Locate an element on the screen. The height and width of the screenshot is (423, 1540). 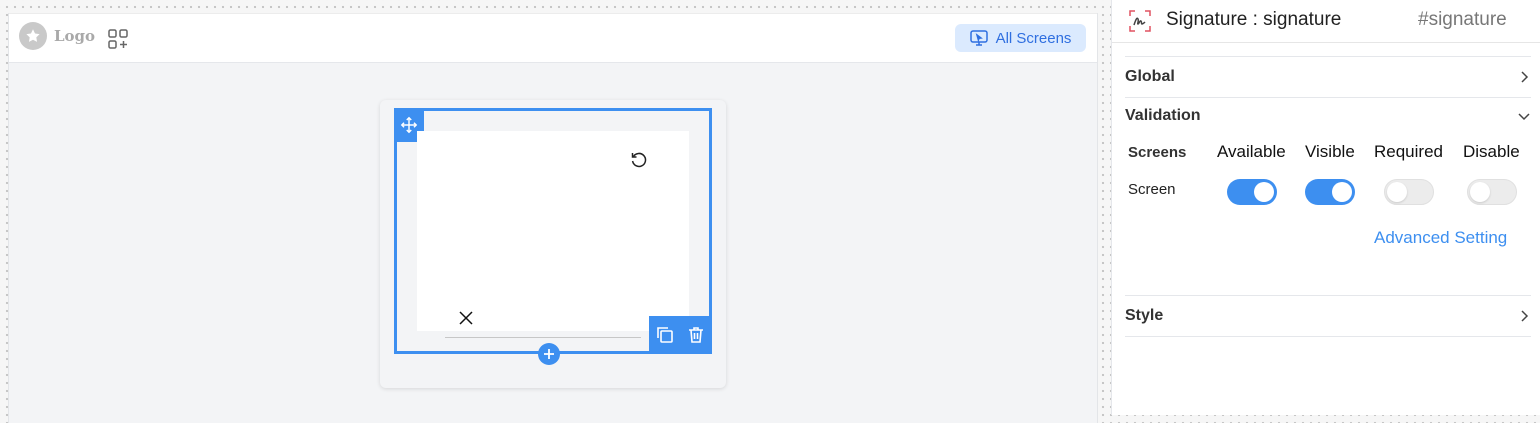
canvas-toolbar: Logo All Screens is located at coordinates (553, 38).